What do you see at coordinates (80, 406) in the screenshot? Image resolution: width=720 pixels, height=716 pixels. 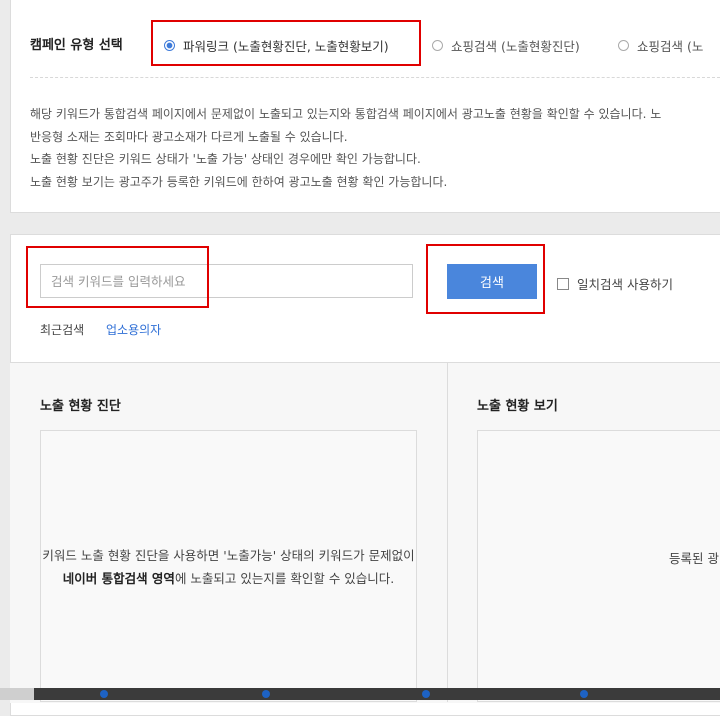 I see `diagnosis-panel-title: 노출 현황 진단` at bounding box center [80, 406].